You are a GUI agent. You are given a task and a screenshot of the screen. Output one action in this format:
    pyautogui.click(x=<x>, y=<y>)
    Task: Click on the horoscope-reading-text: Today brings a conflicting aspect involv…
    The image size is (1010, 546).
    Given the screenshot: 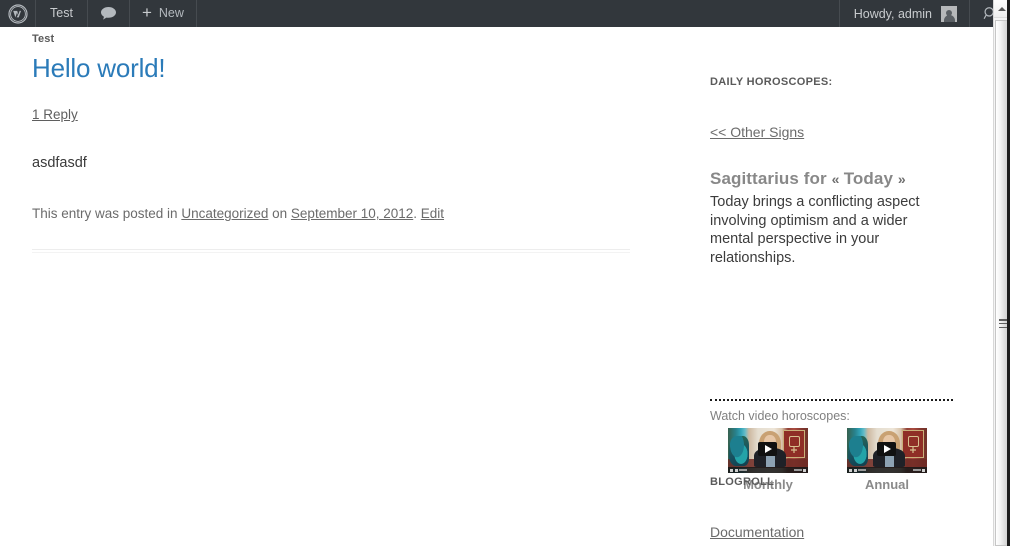 What is the action you would take?
    pyautogui.click(x=815, y=230)
    